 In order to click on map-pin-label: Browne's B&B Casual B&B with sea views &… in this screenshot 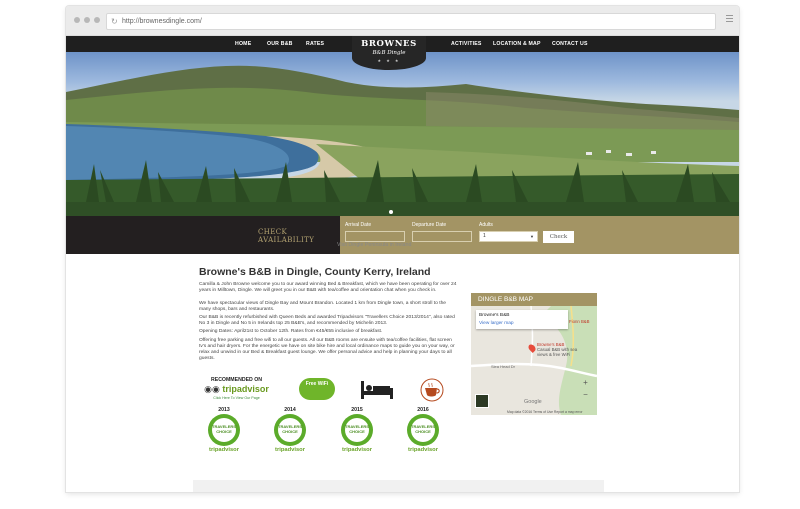, I will do `click(557, 349)`.